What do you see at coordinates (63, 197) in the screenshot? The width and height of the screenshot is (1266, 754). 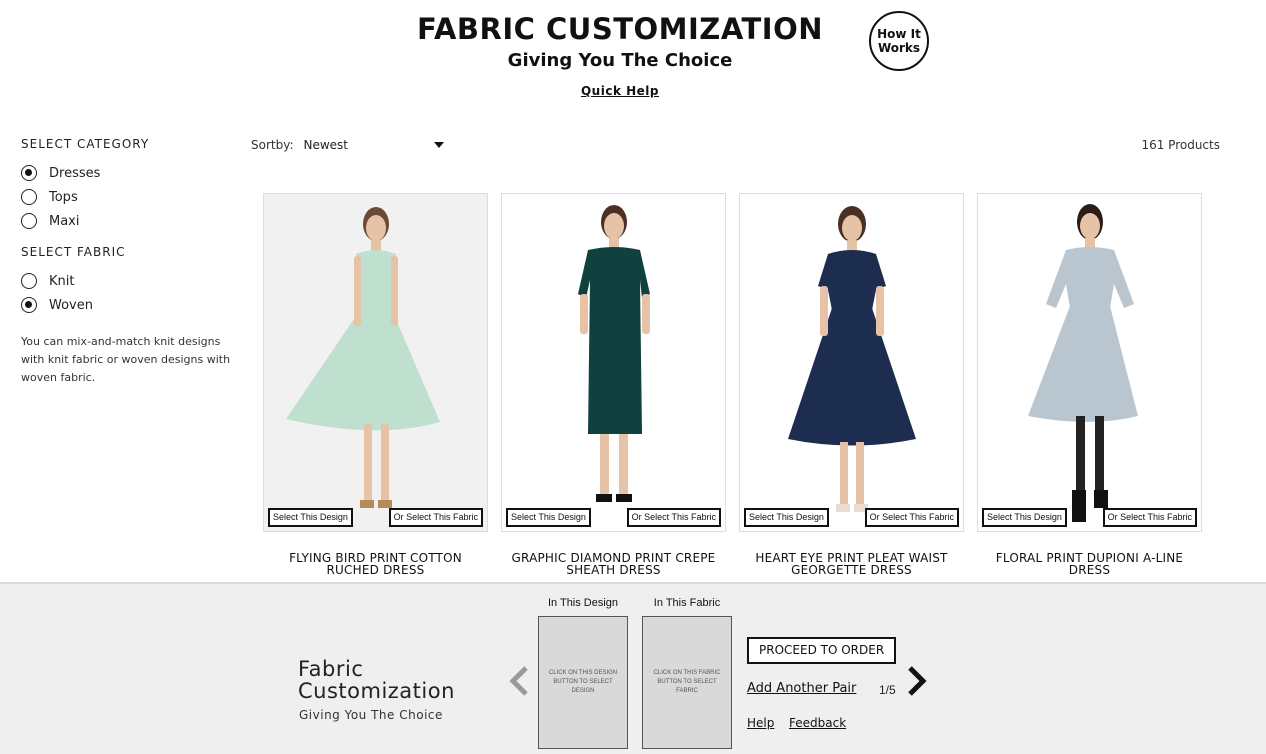 I see `category-label: Tops` at bounding box center [63, 197].